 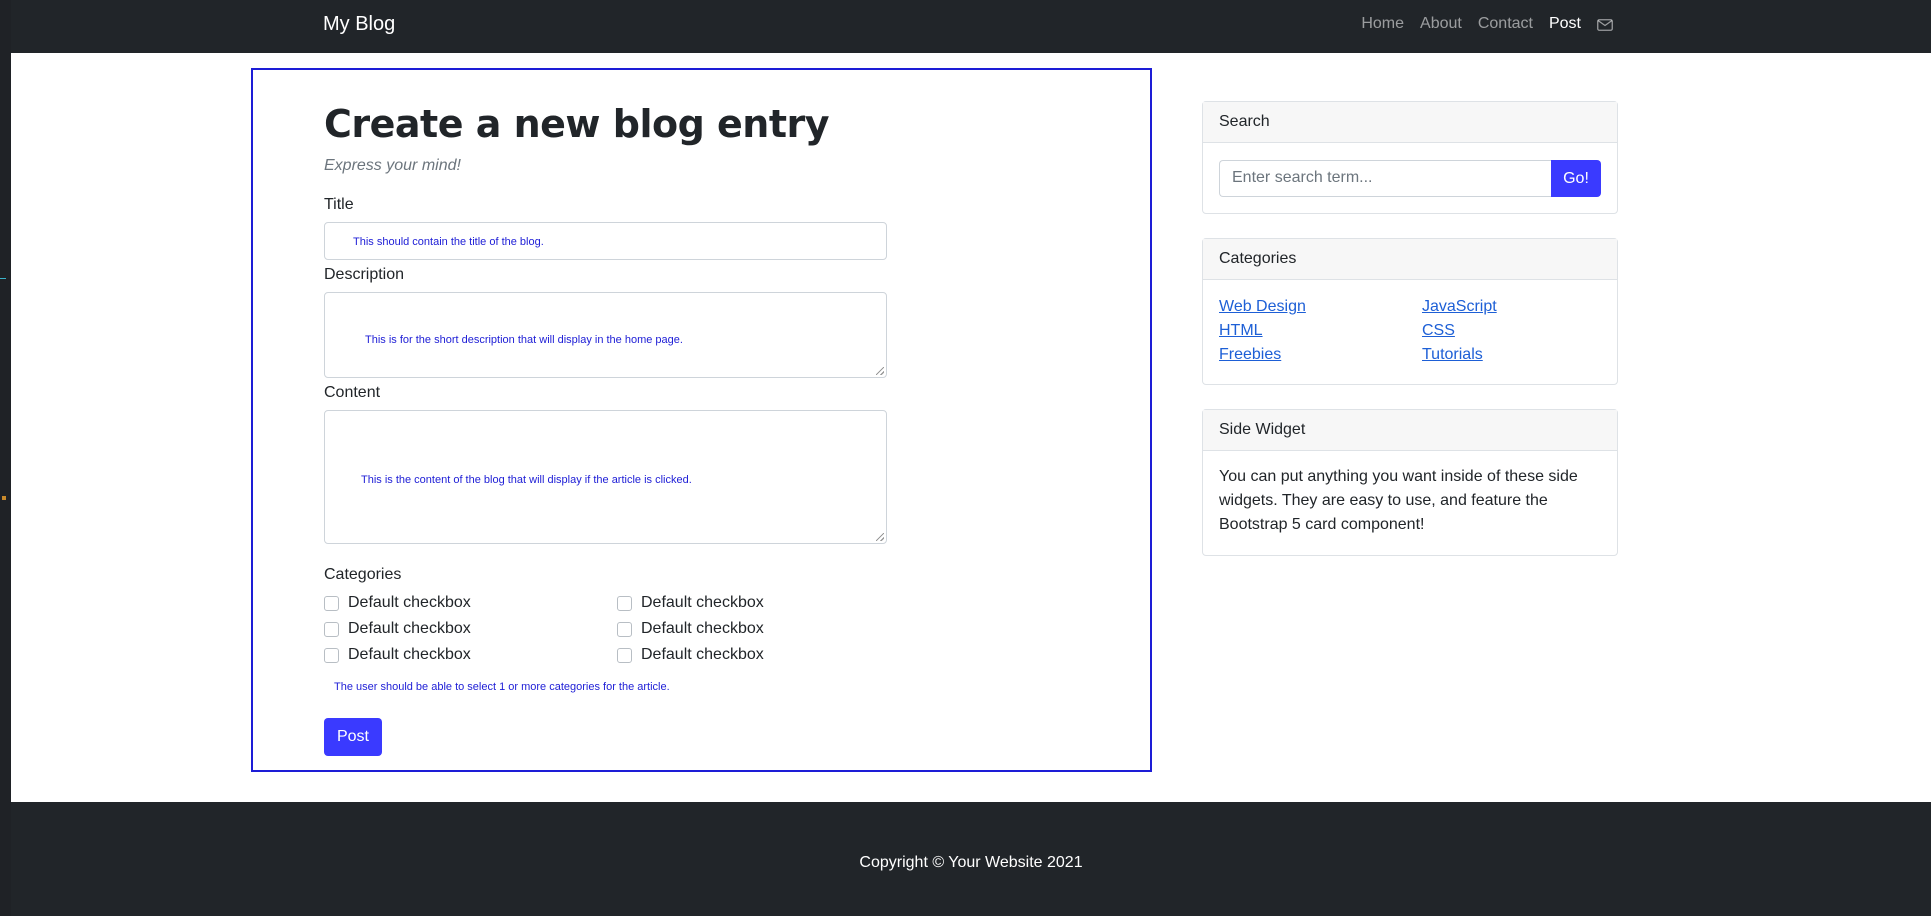 I want to click on nav-links: Home About Contact Post, so click(x=1479, y=24).